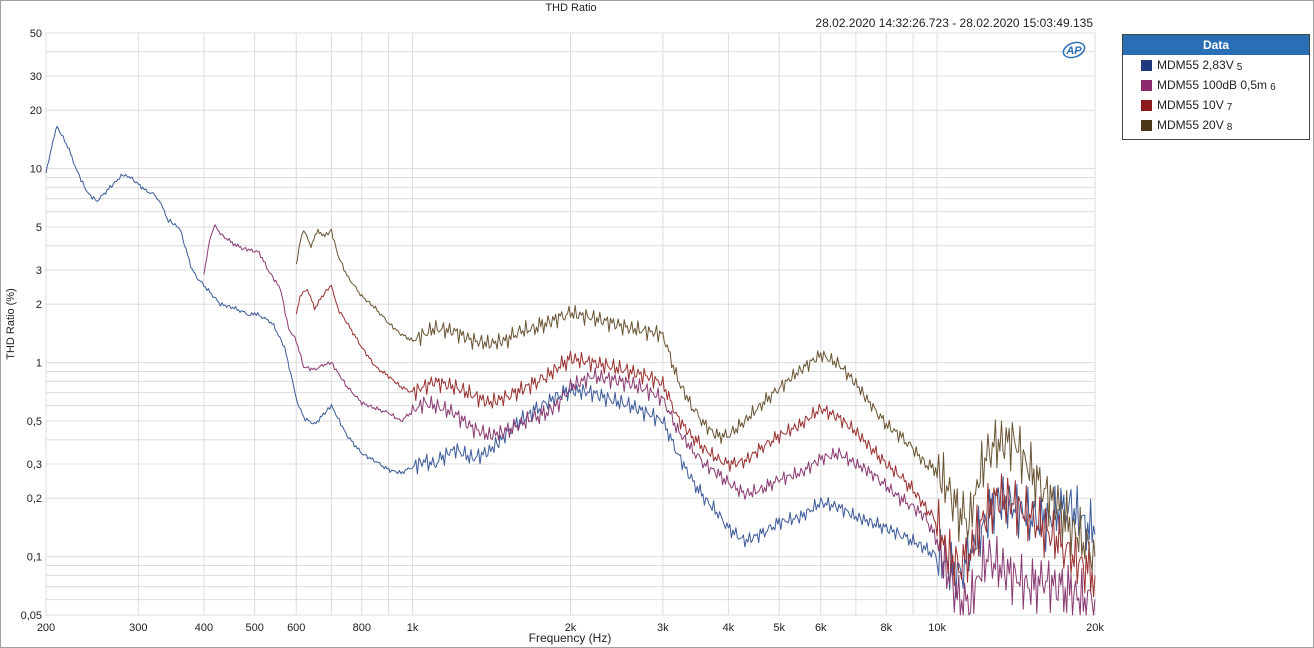 Image resolution: width=1314 pixels, height=648 pixels. What do you see at coordinates (570, 8) in the screenshot?
I see `chart-title: THD Ratio` at bounding box center [570, 8].